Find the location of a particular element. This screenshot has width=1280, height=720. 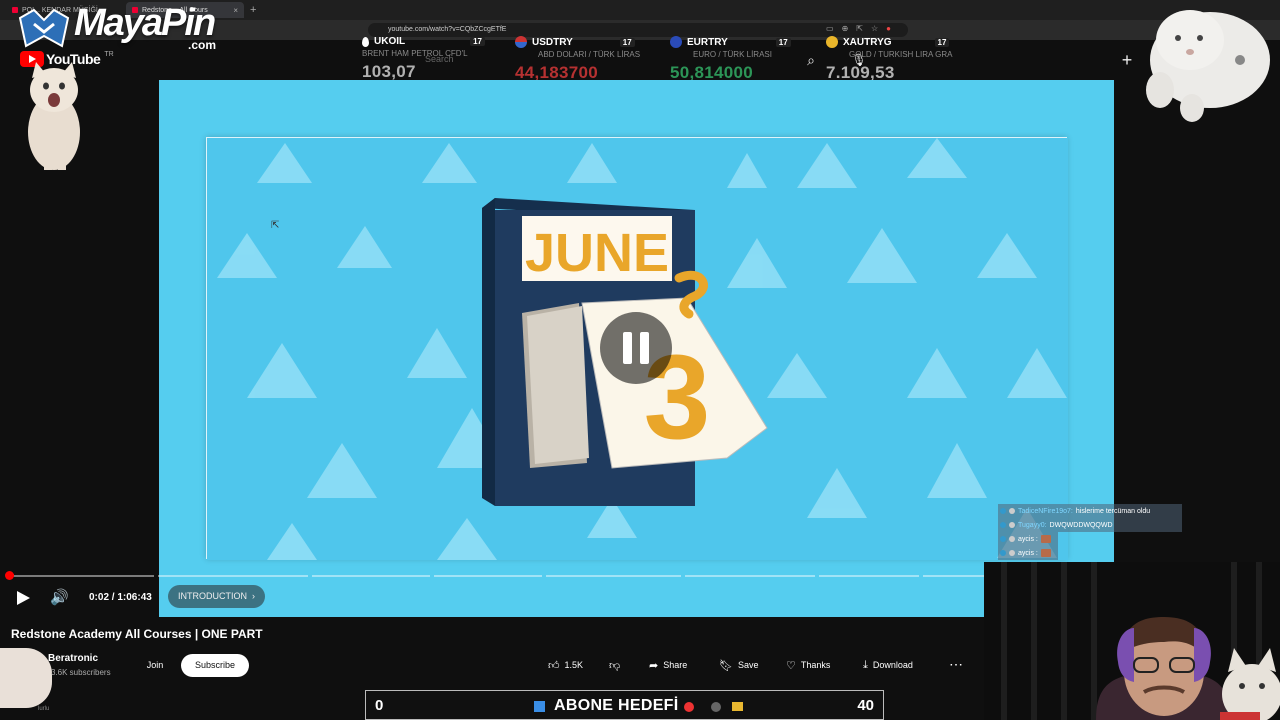

share-button: ➦ Share is located at coordinates (668, 665).